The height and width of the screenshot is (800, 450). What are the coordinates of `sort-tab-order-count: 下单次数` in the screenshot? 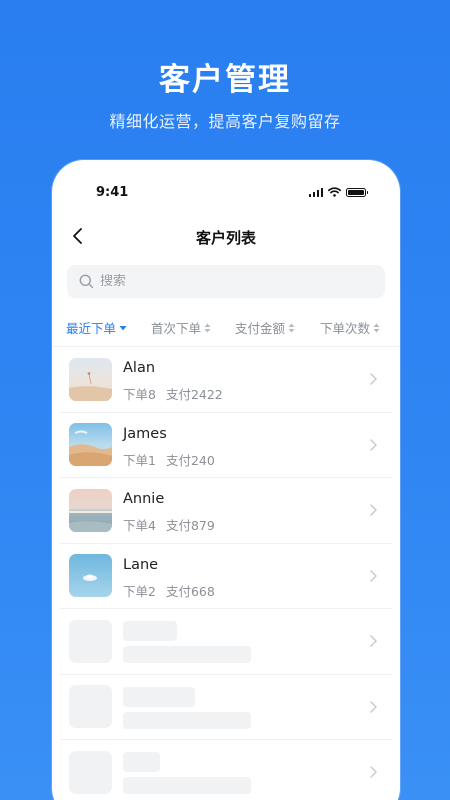 It's located at (350, 327).